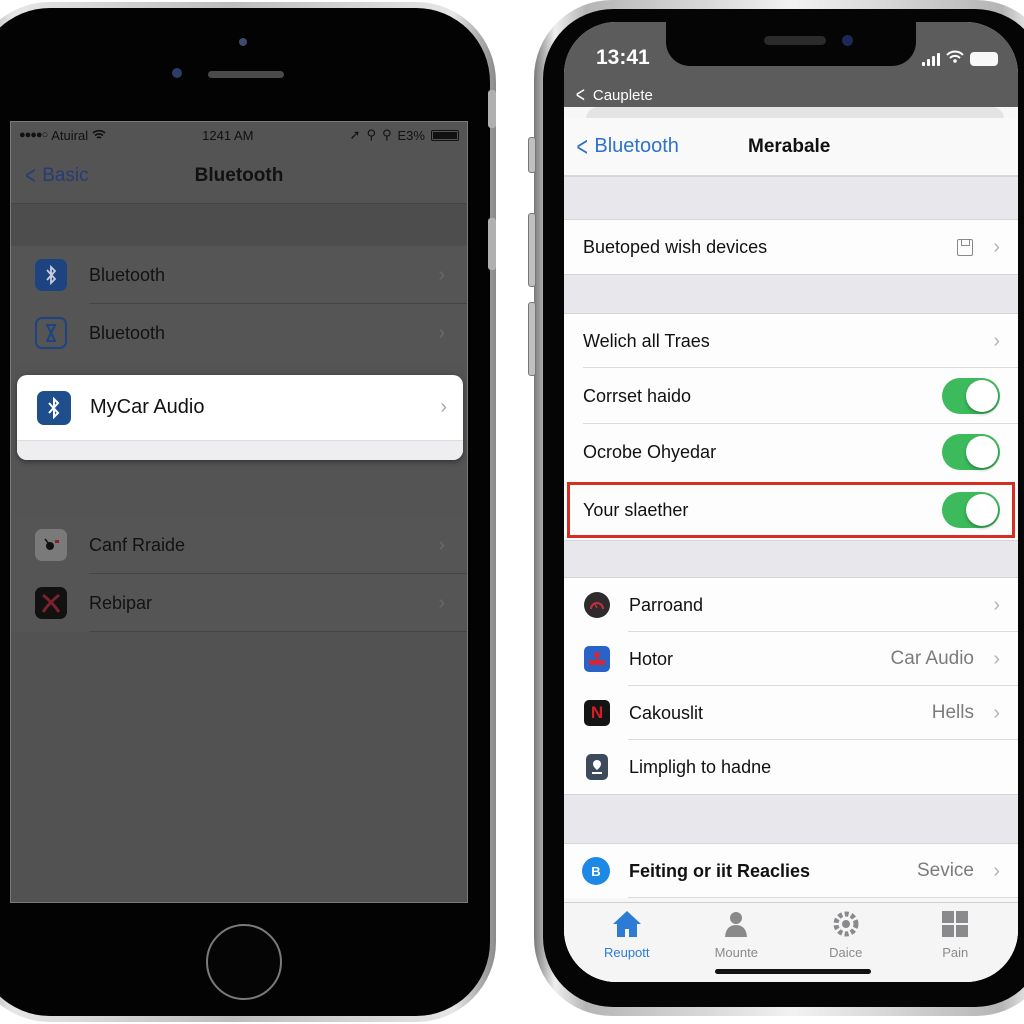  I want to click on list-item: Welich all Traes ›, so click(791, 341).